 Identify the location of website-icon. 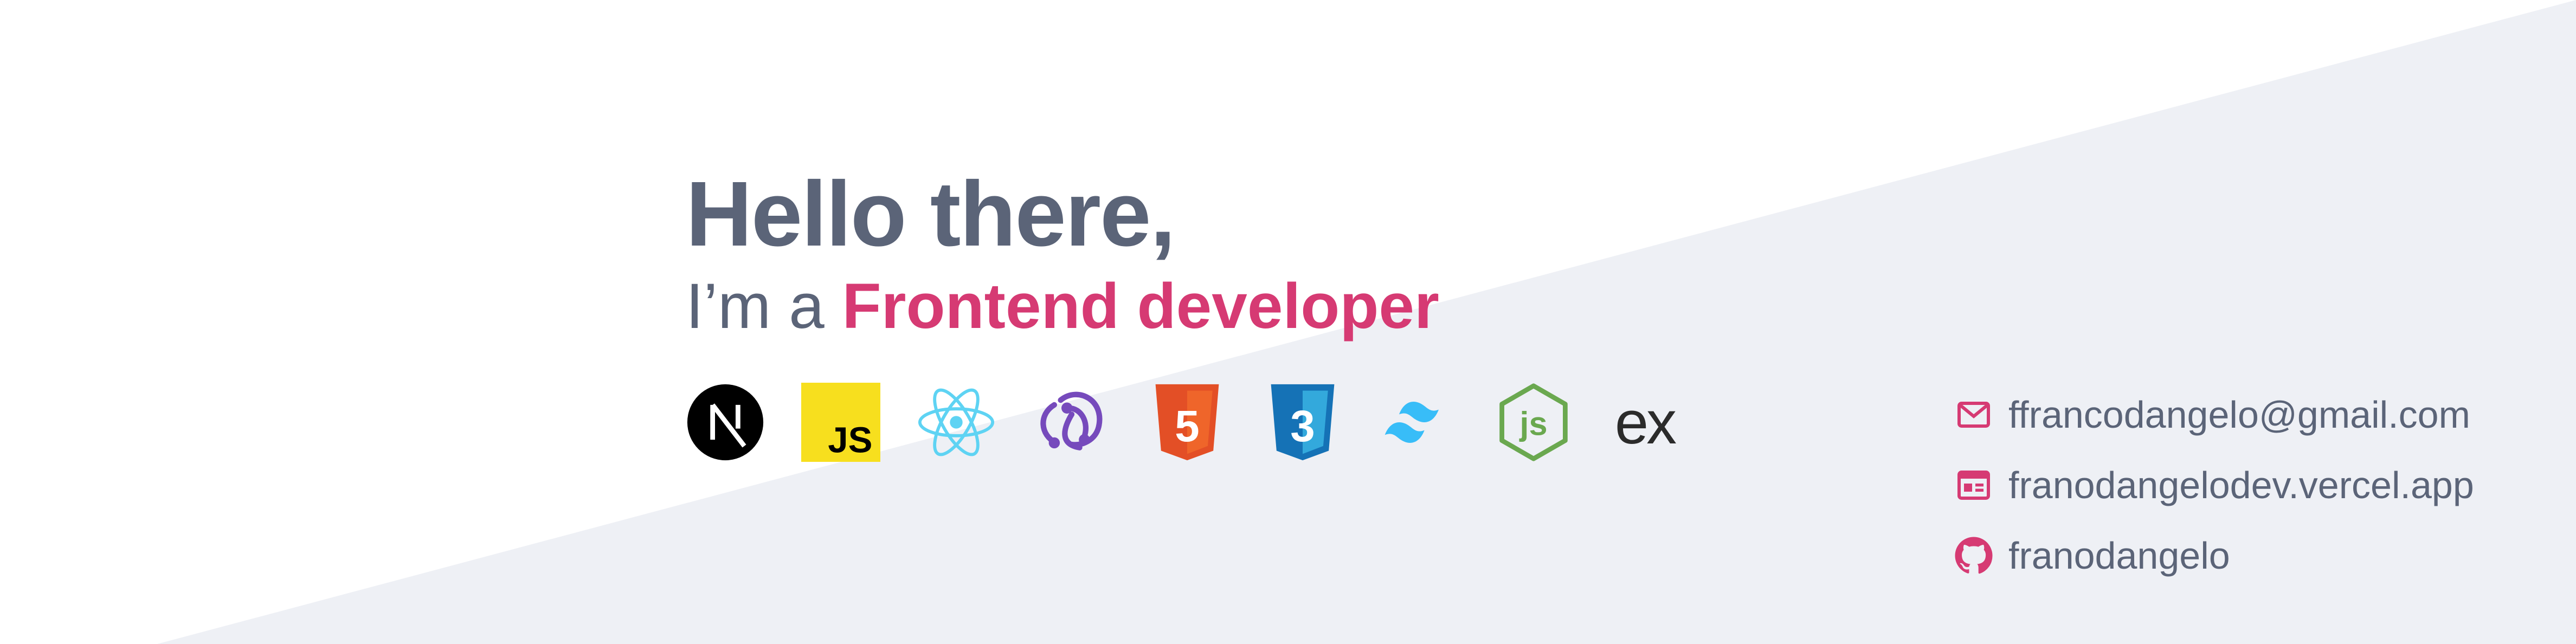
(1973, 485).